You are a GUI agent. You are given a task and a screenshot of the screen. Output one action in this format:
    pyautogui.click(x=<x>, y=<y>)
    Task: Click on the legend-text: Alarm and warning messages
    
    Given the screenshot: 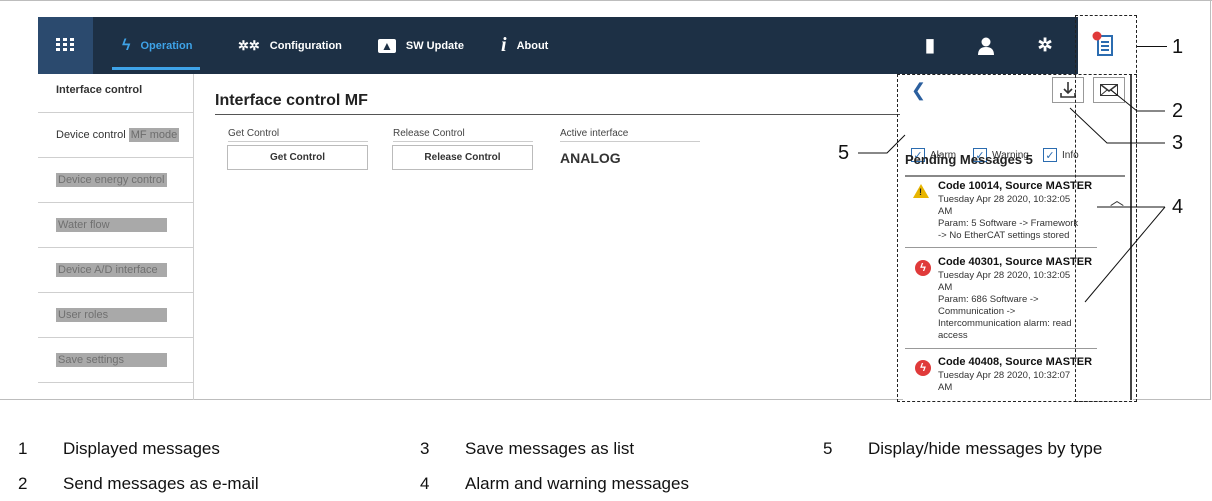 What is the action you would take?
    pyautogui.click(x=577, y=483)
    